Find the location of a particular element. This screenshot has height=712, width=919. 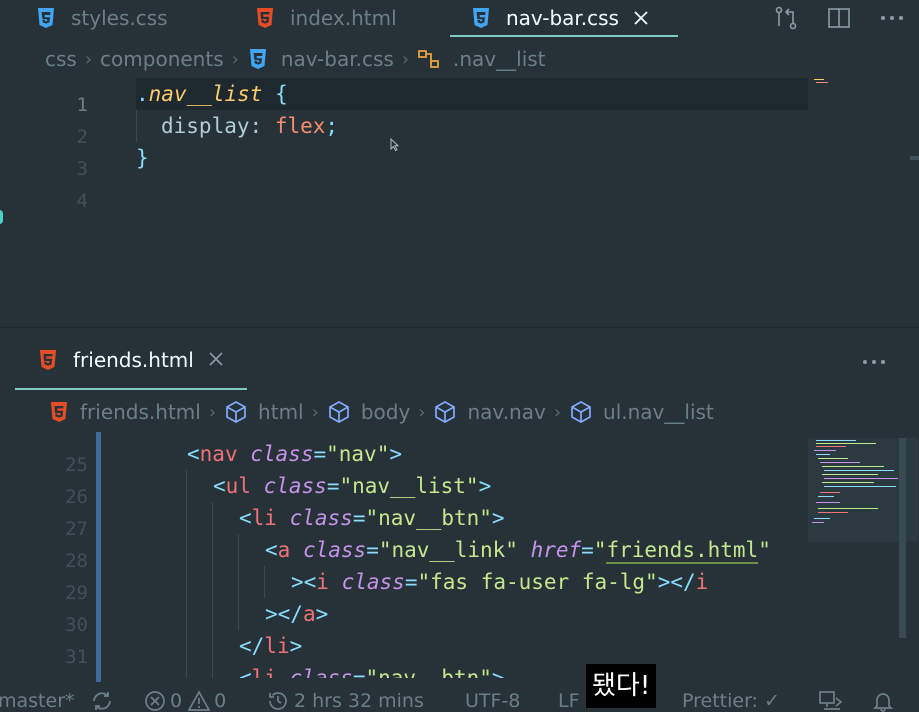

token: { is located at coordinates (275, 94).